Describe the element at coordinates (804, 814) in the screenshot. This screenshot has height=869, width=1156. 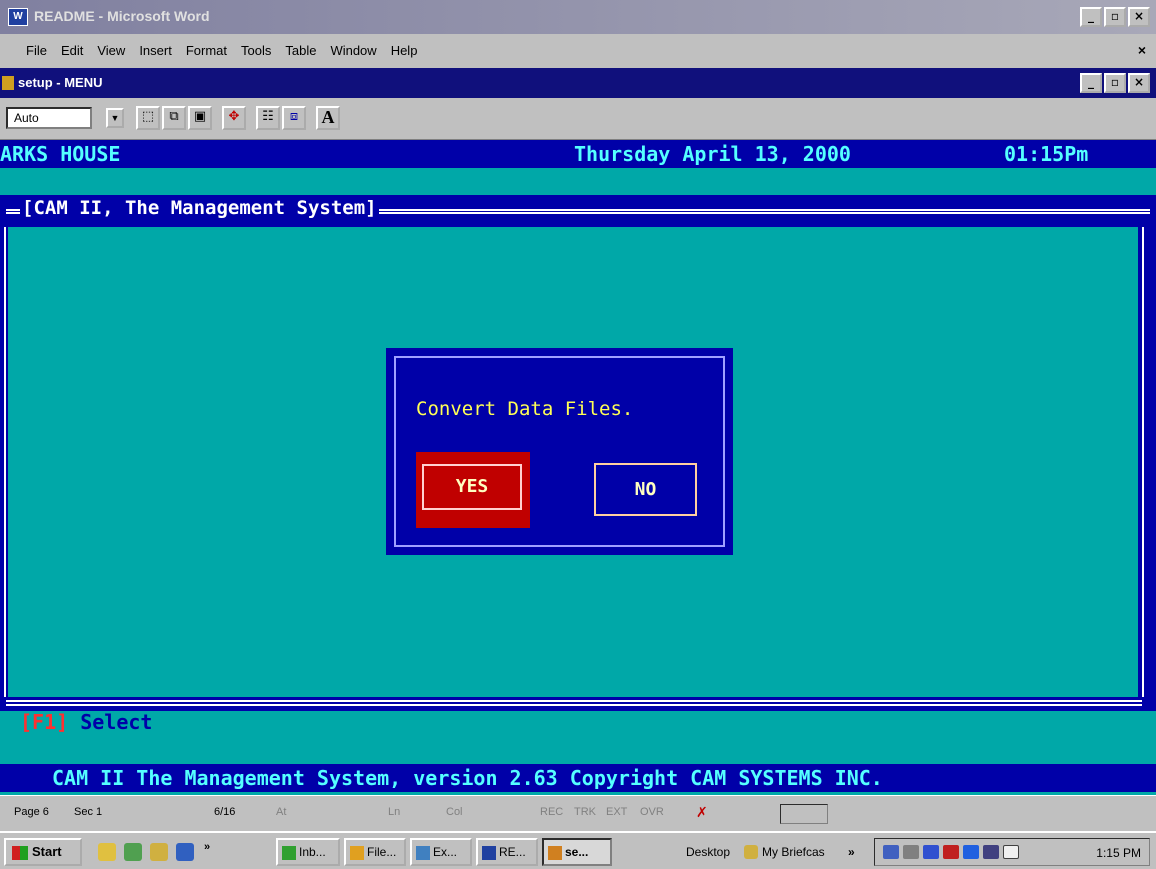
I see `status-empty-box` at that location.